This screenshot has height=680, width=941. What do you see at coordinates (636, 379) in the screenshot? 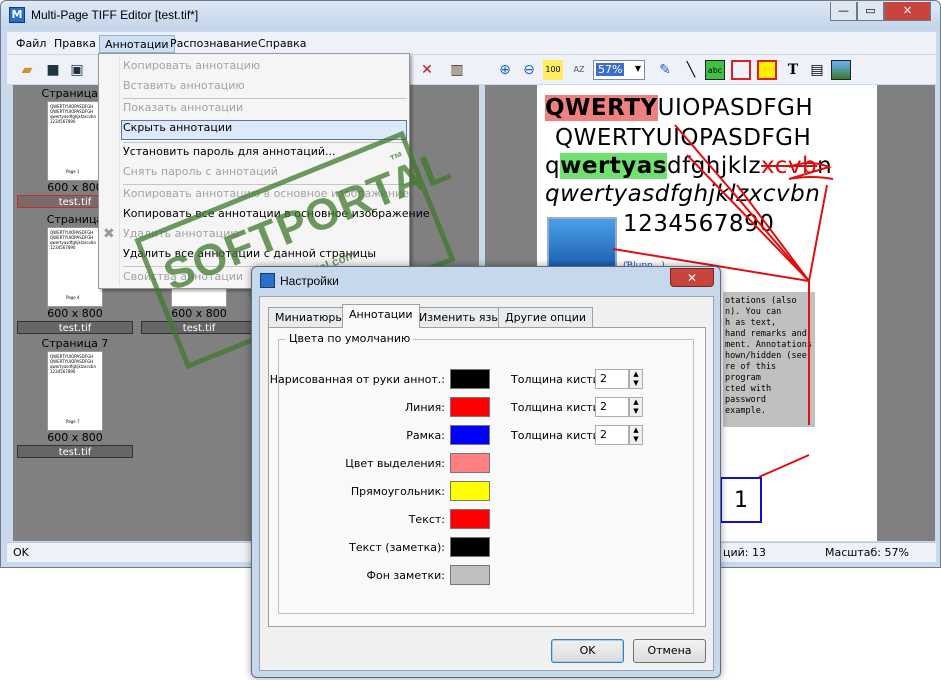
I see `freehand-width-spinner: ▲ ▼` at bounding box center [636, 379].